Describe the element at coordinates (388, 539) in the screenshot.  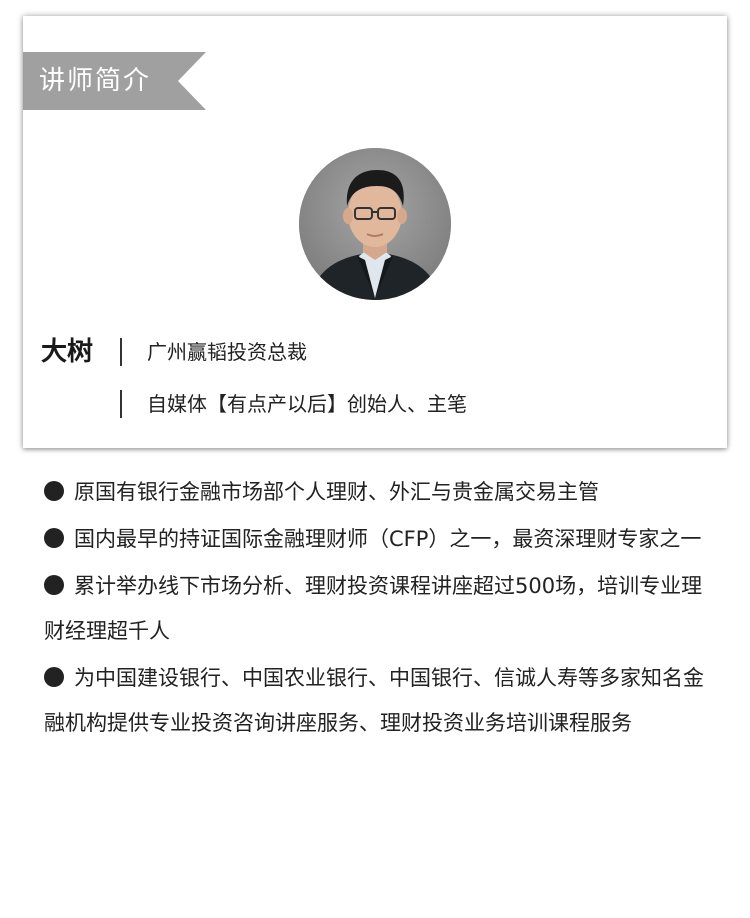
I see `bio-text: 国内最早的持证国际金融理财师（CFP）之一，最资深理财专家之一` at that location.